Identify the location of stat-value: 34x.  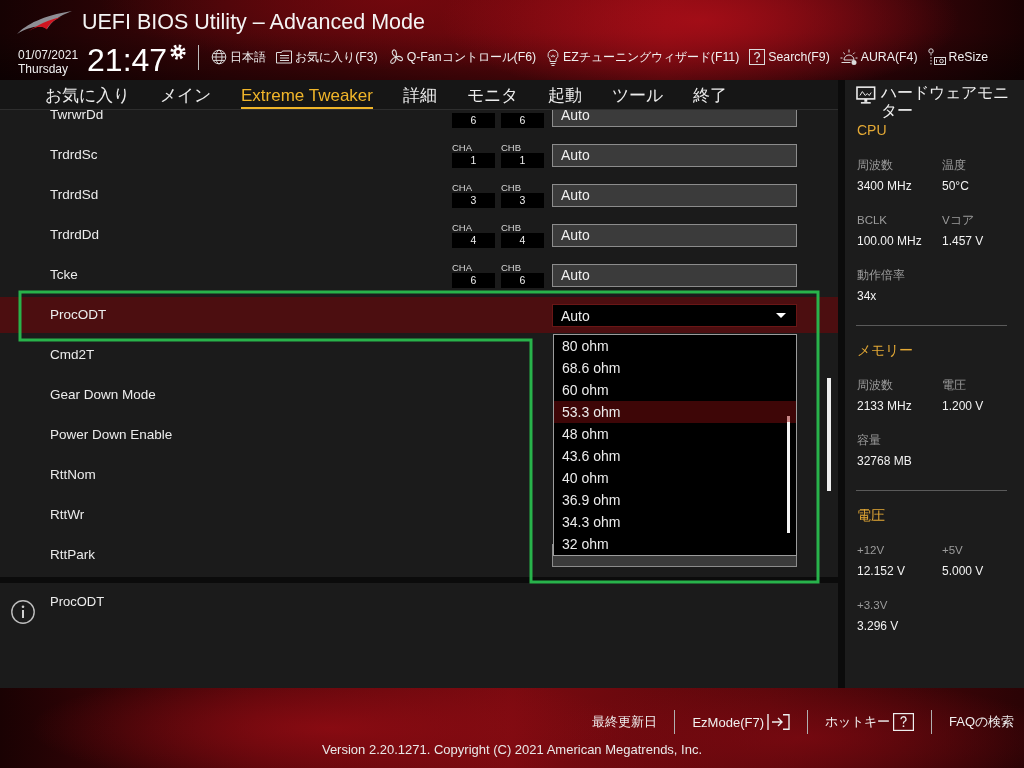
(867, 296).